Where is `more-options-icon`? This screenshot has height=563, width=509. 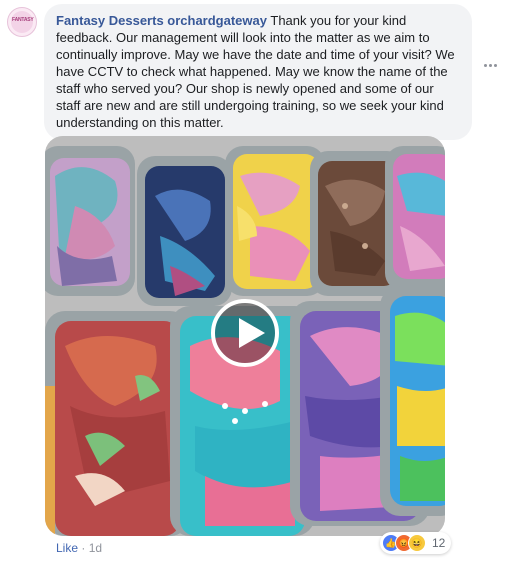 more-options-icon is located at coordinates (492, 65).